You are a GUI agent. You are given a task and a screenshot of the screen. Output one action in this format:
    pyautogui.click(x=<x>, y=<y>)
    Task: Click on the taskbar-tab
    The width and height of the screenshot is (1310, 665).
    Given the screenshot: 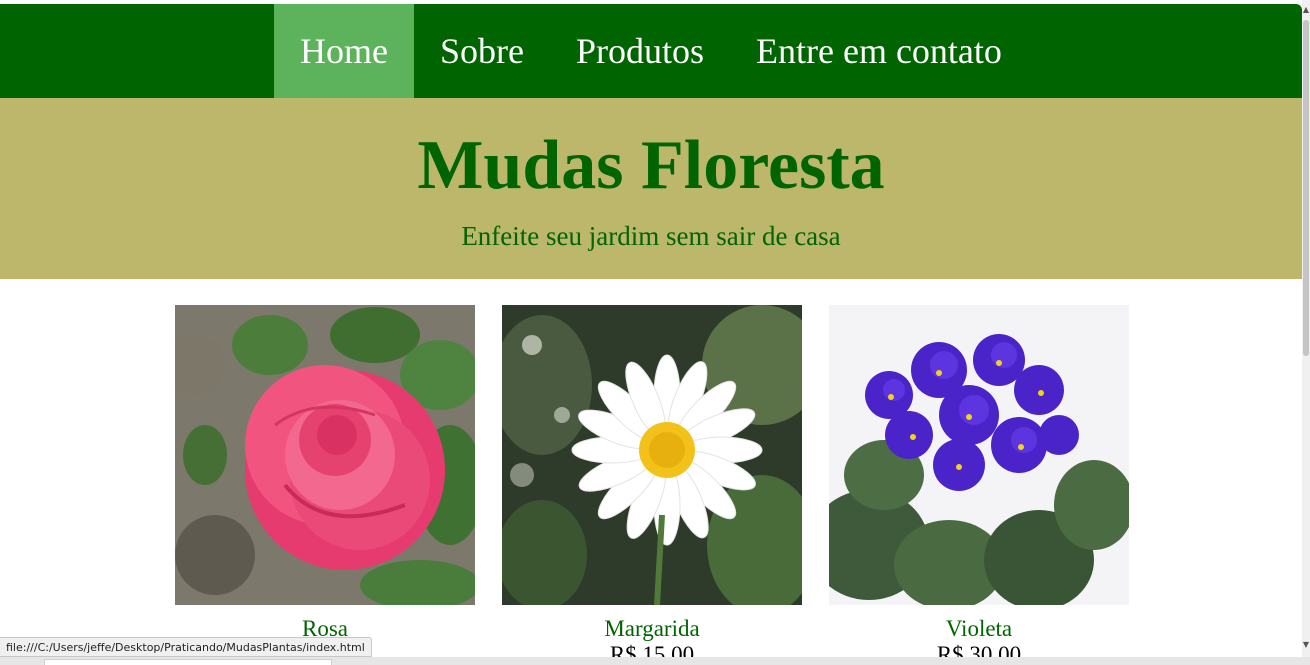 What is the action you would take?
    pyautogui.click(x=188, y=662)
    